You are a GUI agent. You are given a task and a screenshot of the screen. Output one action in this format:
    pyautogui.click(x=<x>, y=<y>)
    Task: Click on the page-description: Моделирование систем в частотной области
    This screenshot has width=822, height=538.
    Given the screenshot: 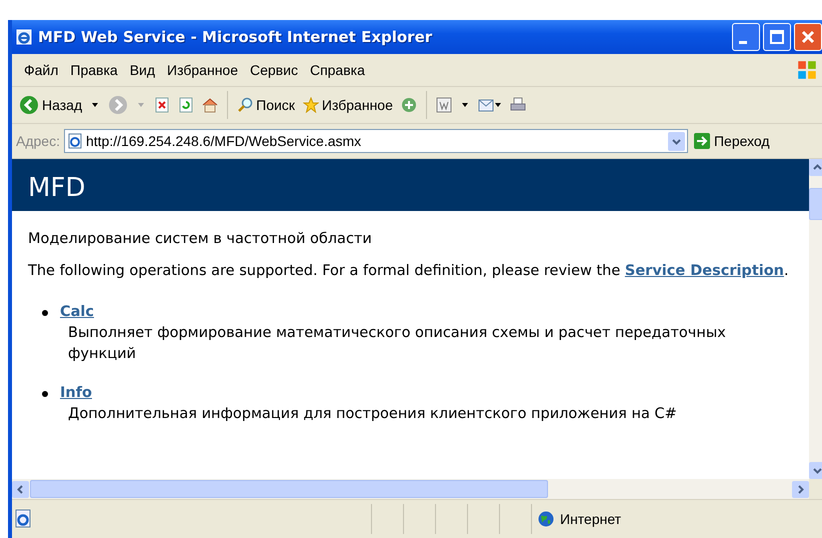 What is the action you would take?
    pyautogui.click(x=200, y=239)
    